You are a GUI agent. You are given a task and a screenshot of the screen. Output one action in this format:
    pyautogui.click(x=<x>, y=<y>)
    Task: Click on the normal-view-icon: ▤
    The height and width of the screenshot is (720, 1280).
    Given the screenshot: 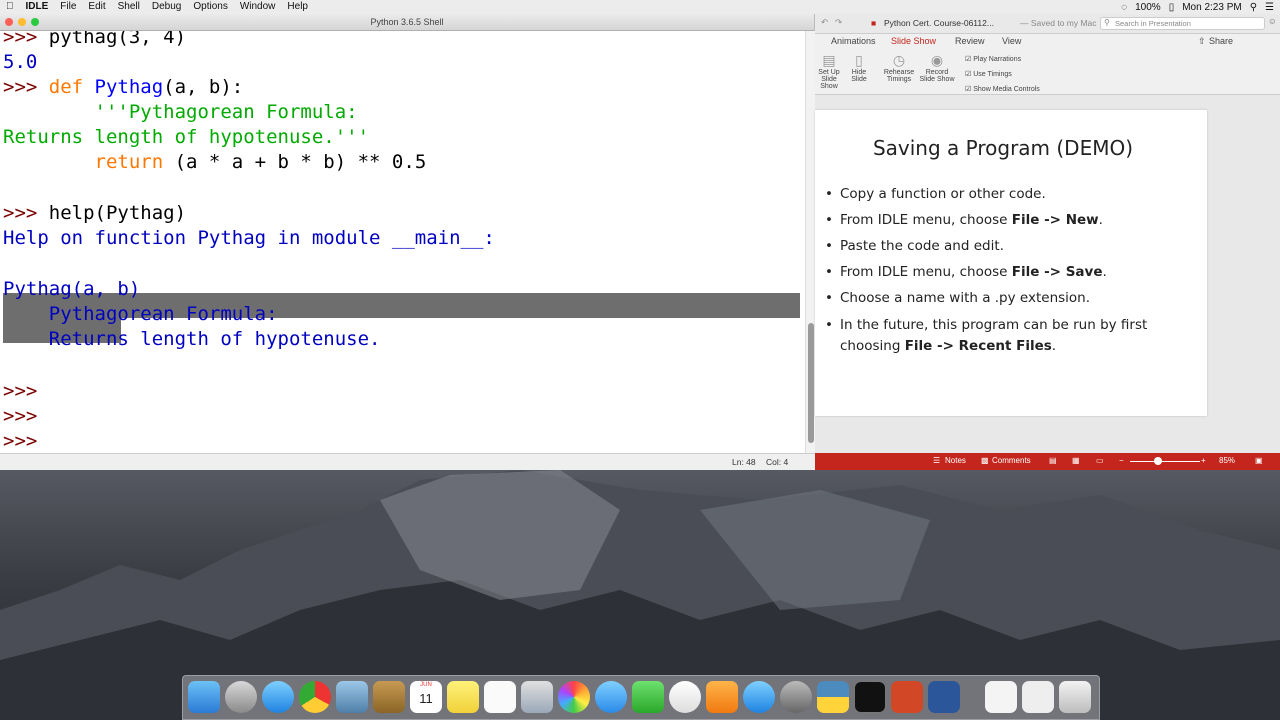 What is the action you would take?
    pyautogui.click(x=1053, y=460)
    